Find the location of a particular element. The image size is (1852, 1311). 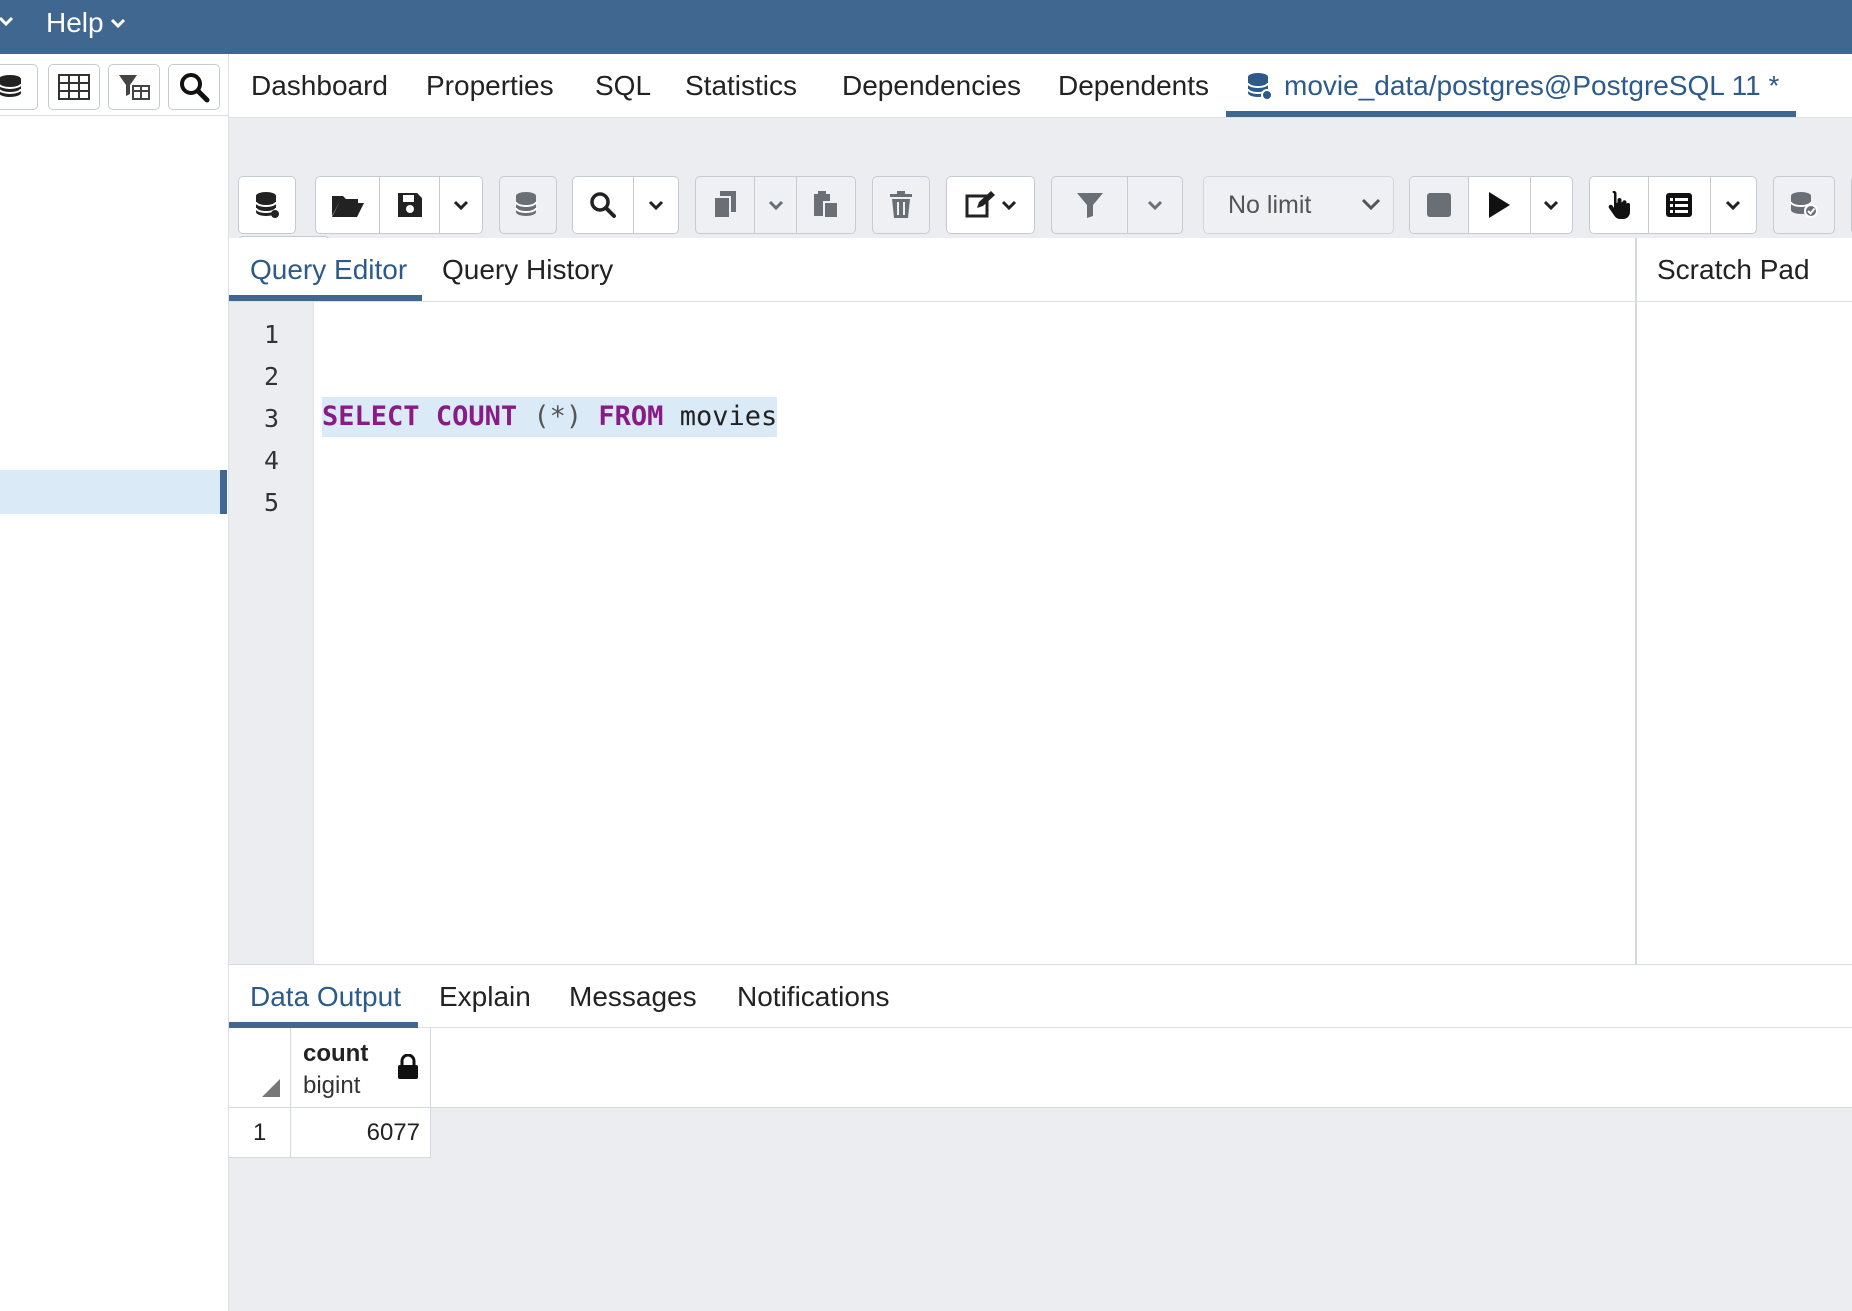

find-options-dropdown is located at coordinates (656, 205).